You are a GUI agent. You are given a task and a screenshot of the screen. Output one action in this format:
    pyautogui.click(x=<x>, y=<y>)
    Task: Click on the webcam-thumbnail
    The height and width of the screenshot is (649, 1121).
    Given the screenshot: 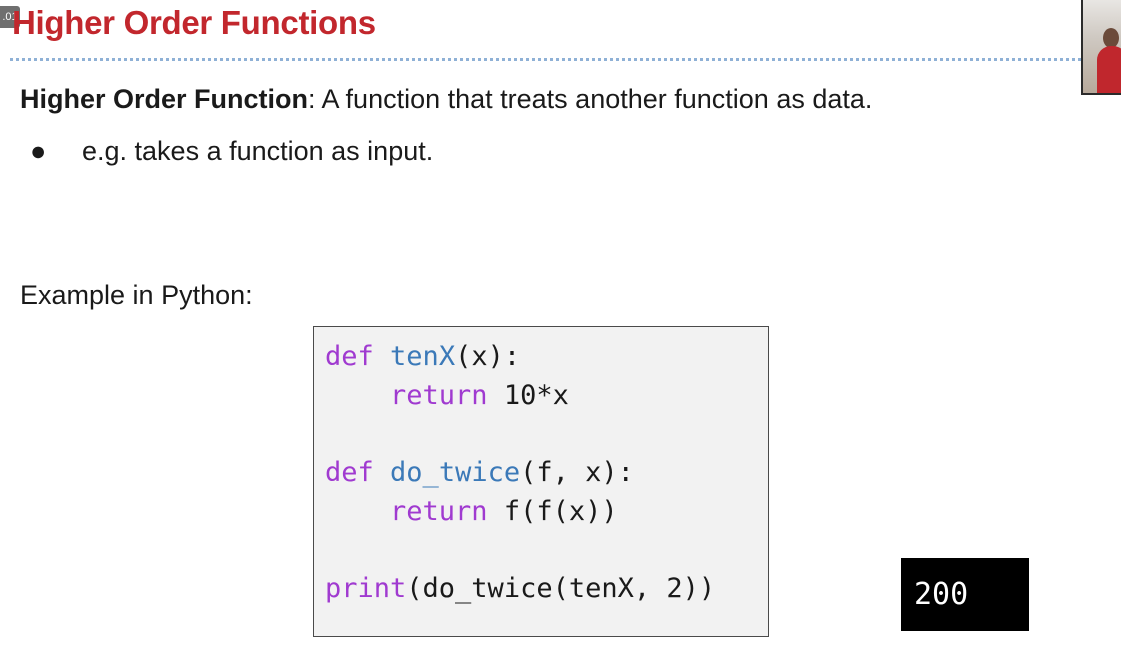 What is the action you would take?
    pyautogui.click(x=1101, y=47)
    